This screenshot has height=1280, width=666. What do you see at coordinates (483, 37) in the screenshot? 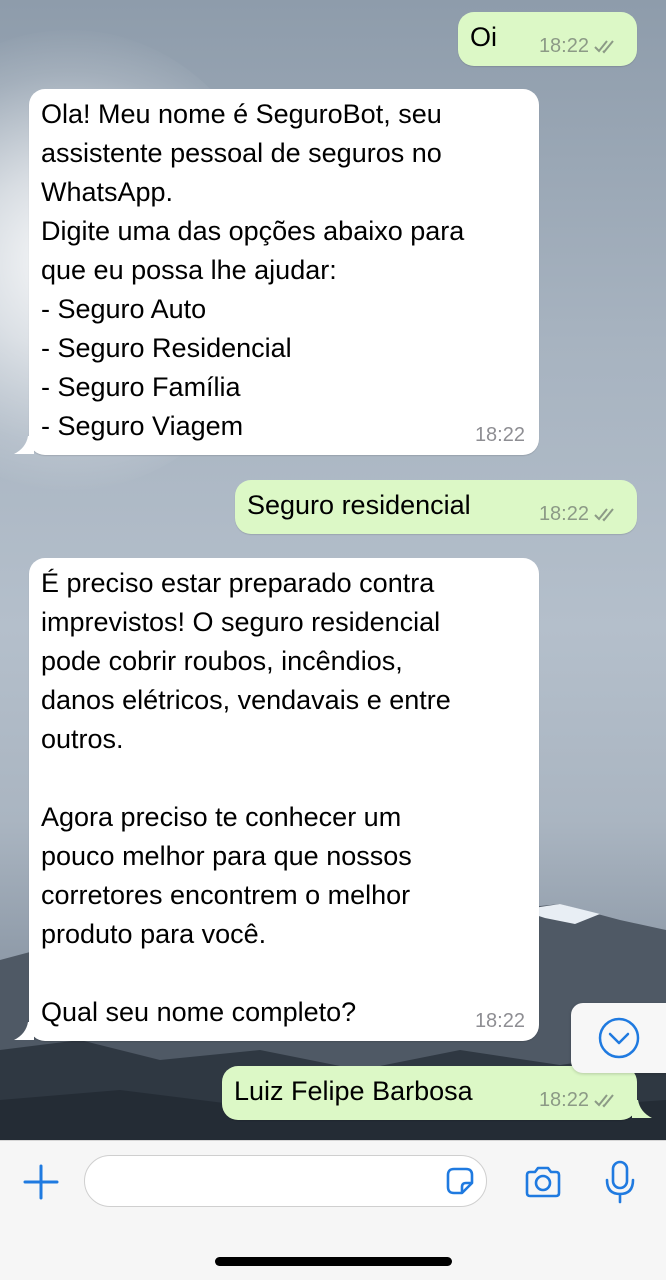
I see `message-text: Oi` at bounding box center [483, 37].